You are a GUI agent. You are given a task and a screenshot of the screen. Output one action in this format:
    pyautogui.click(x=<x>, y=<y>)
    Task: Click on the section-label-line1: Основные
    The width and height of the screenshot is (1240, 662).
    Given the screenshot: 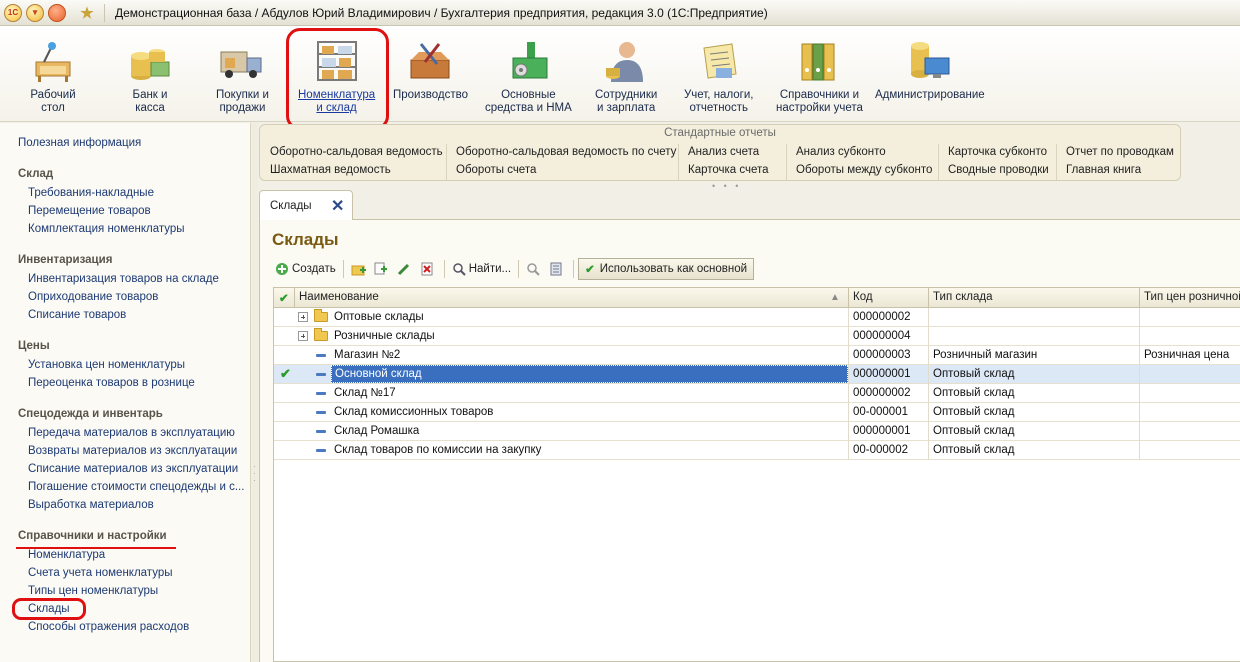 What is the action you would take?
    pyautogui.click(x=528, y=95)
    